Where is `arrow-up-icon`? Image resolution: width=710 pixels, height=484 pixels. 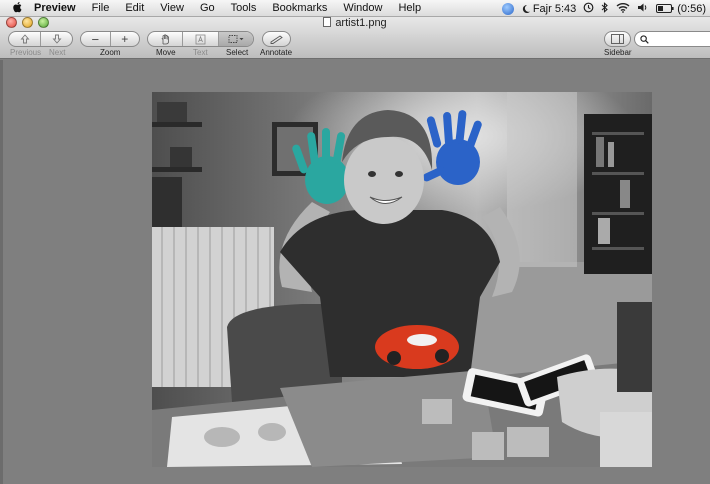 arrow-up-icon is located at coordinates (24, 39).